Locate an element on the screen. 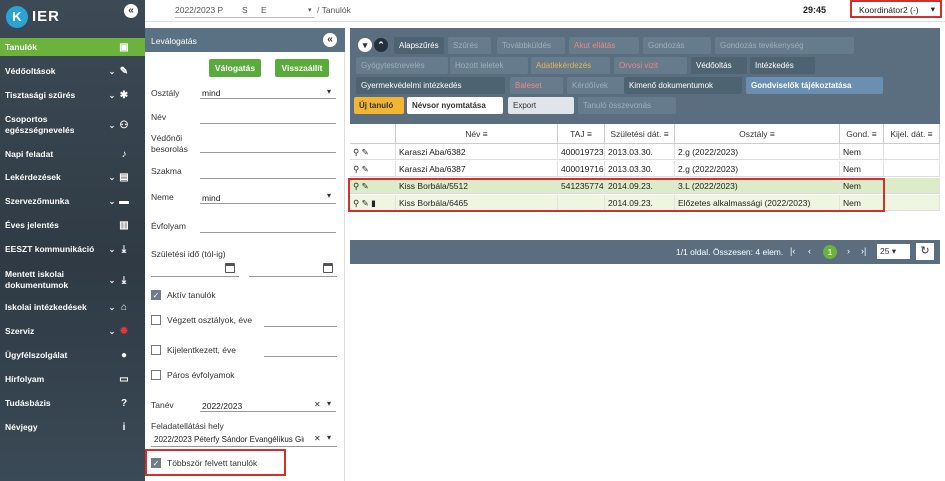  sidebar-item-0: Tanulók ▣ is located at coordinates (72, 47).